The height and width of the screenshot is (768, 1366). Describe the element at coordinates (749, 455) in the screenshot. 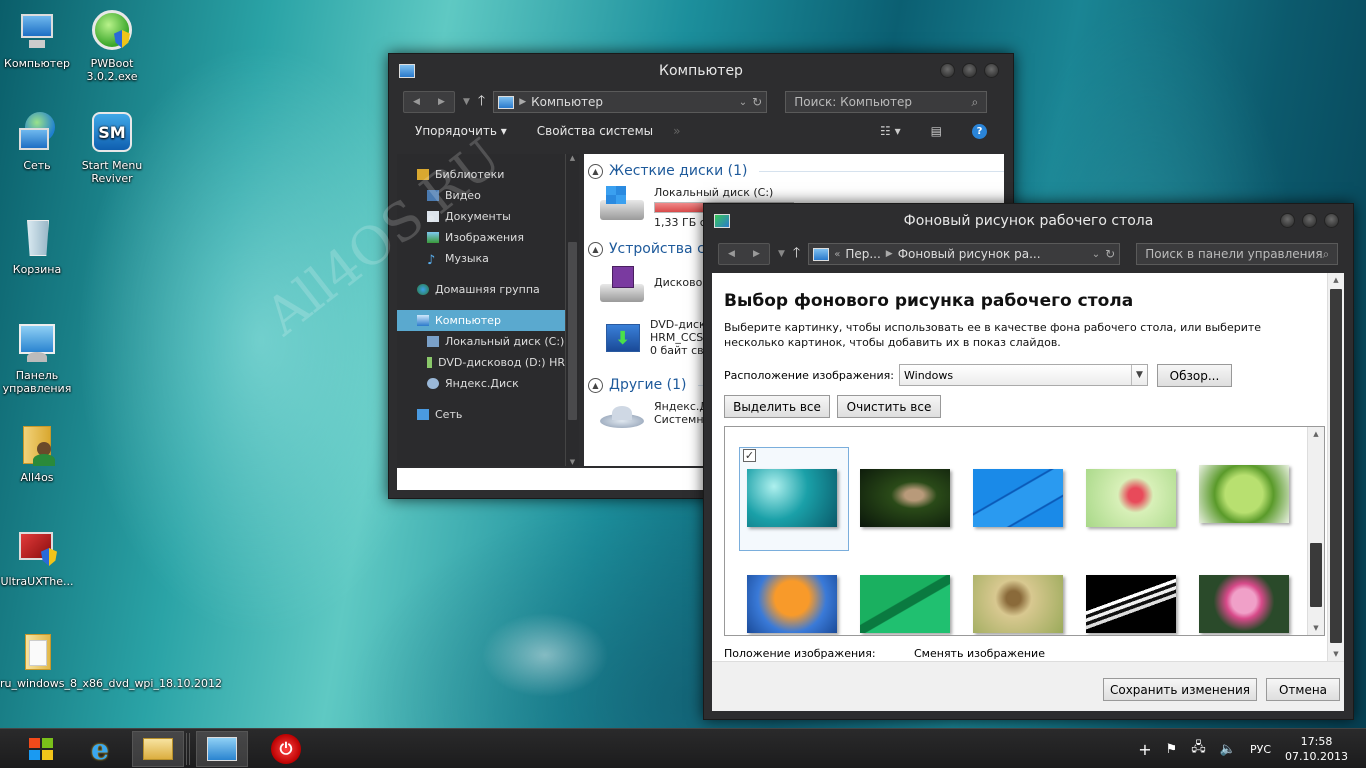

I see `checkbox-checked: ✓` at that location.